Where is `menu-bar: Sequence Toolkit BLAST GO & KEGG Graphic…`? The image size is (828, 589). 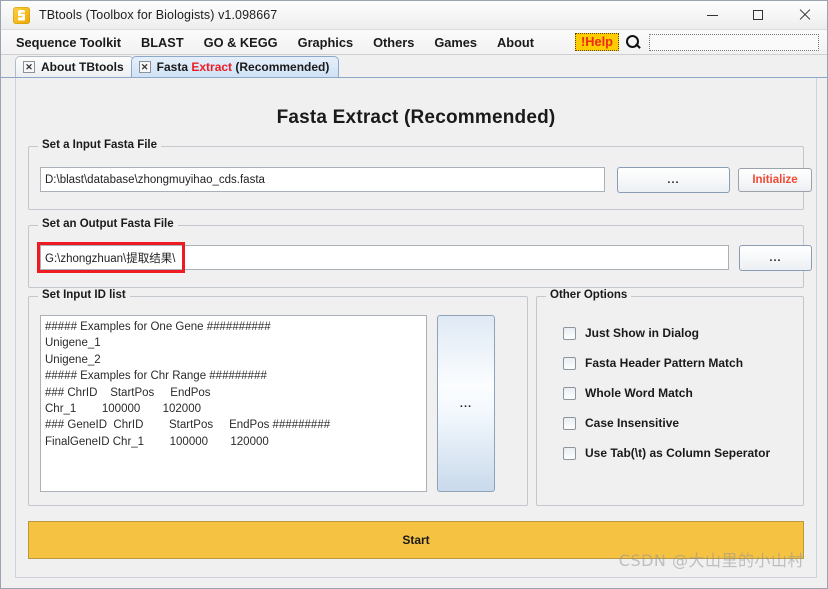
menu-bar: Sequence Toolkit BLAST GO & KEGG Graphic… is located at coordinates (414, 42).